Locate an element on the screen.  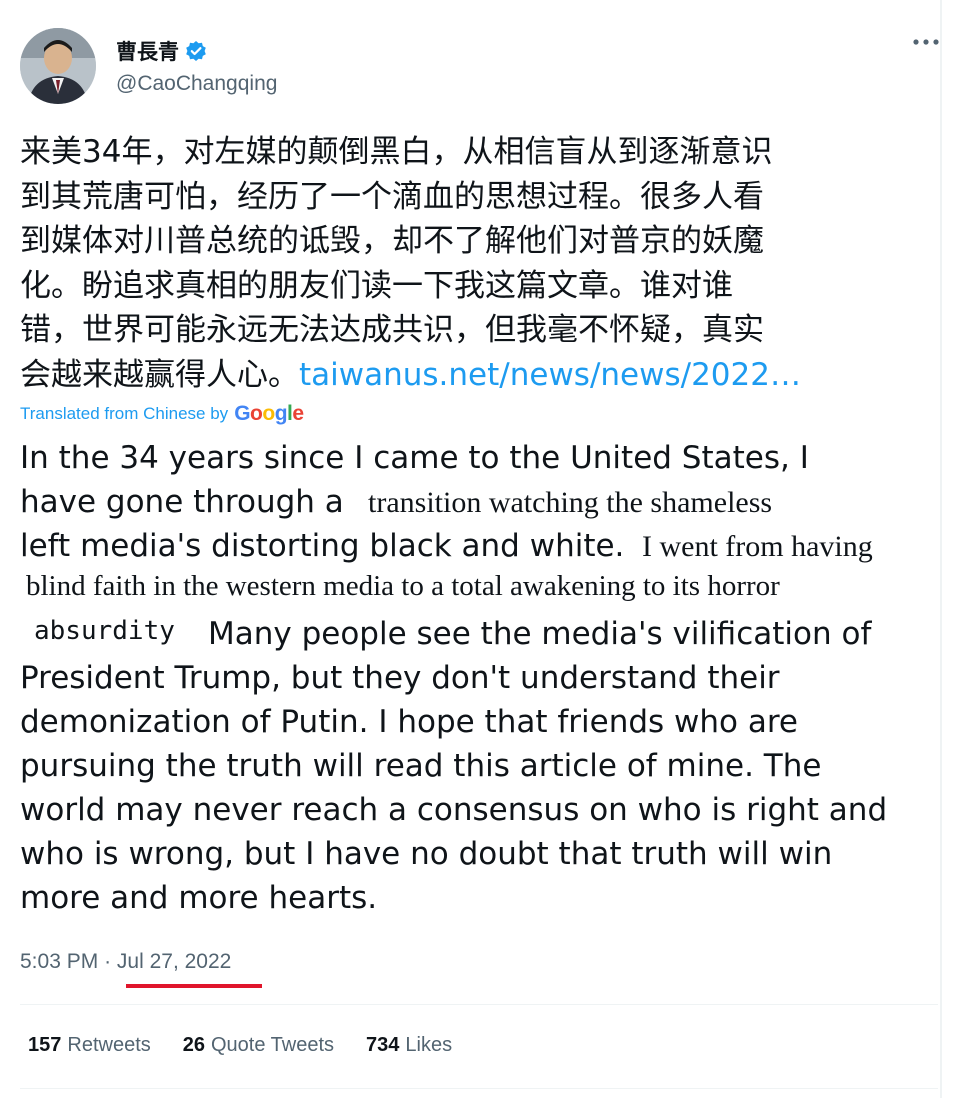
translation-line: left media's distorting black and white. is located at coordinates (322, 546).